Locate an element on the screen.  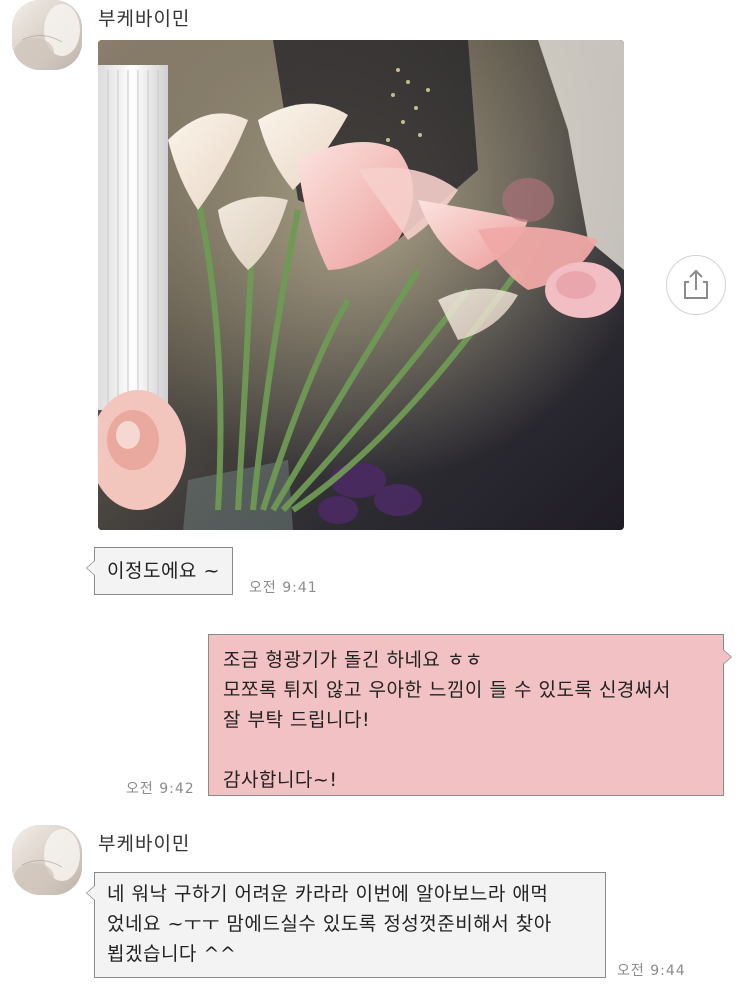
message-line: 잘 부탁 드립니다! is located at coordinates (297, 720).